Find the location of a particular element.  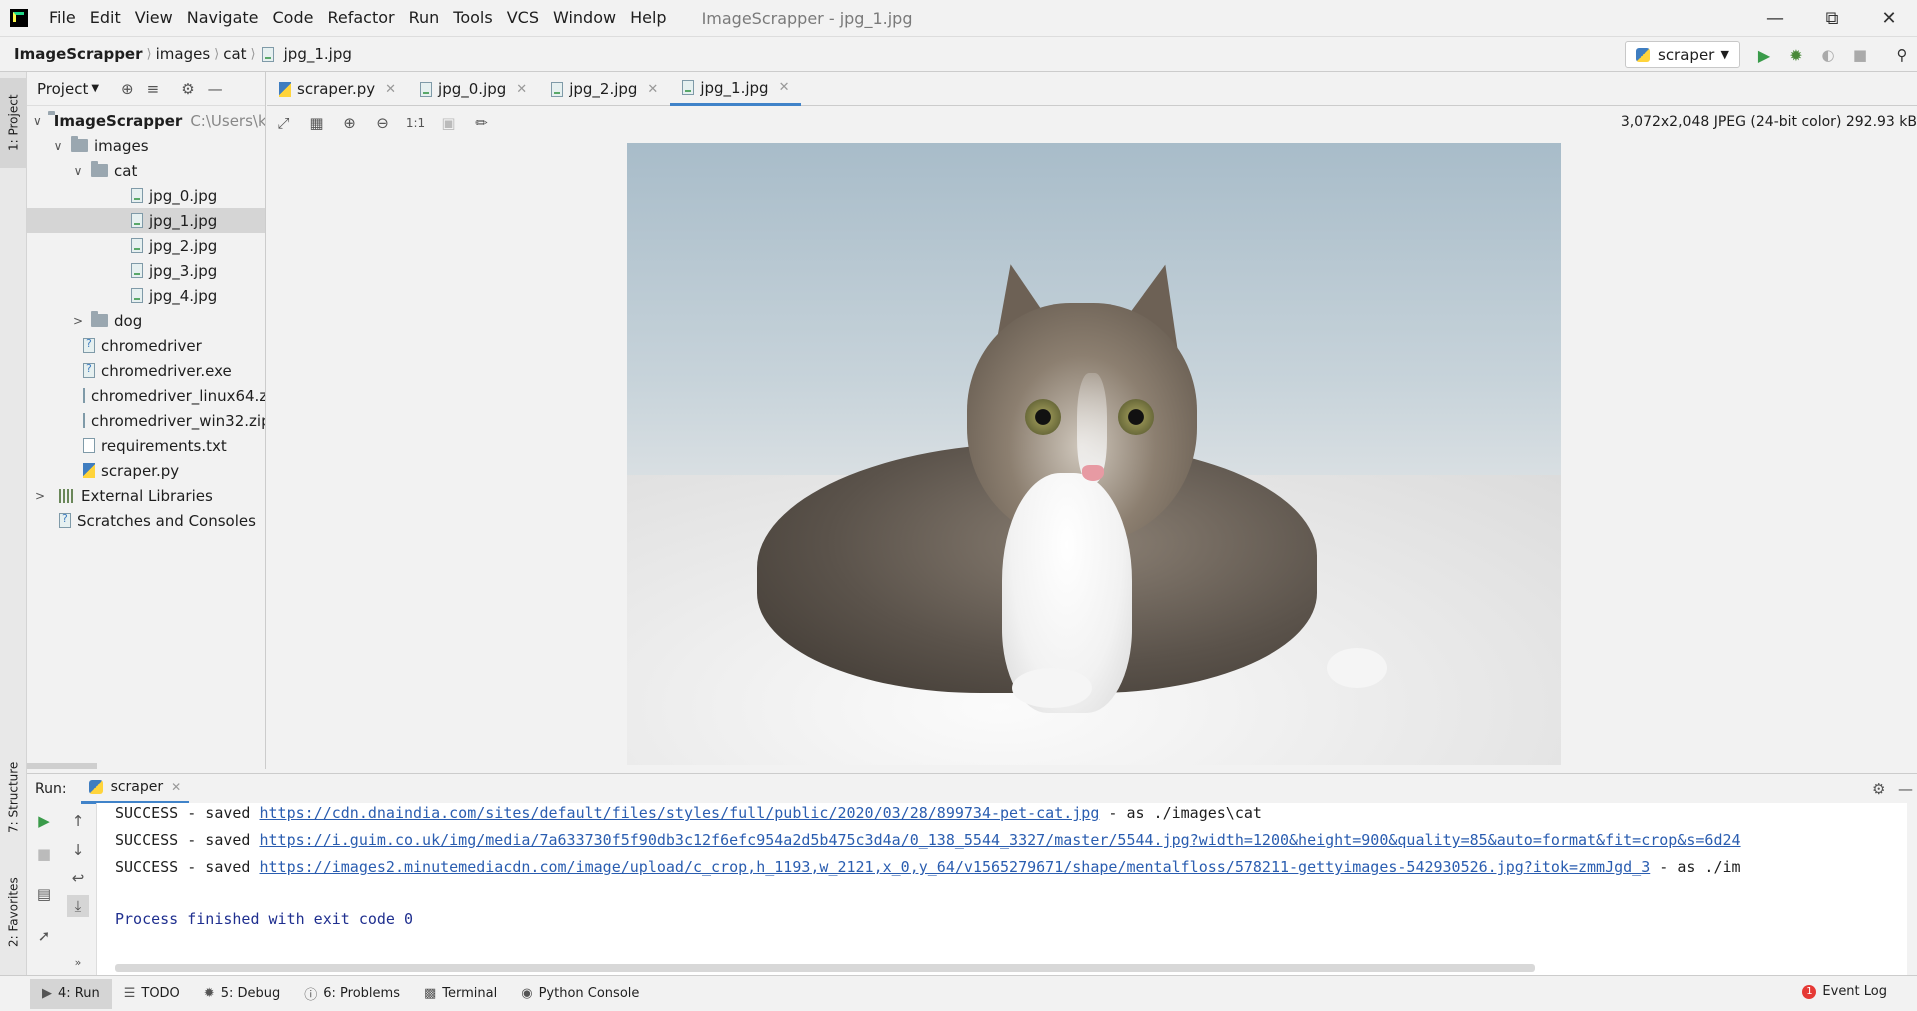

tree-item-chromedriver-win32-zip: chromedriver_win32.zip is located at coordinates (146, 420).